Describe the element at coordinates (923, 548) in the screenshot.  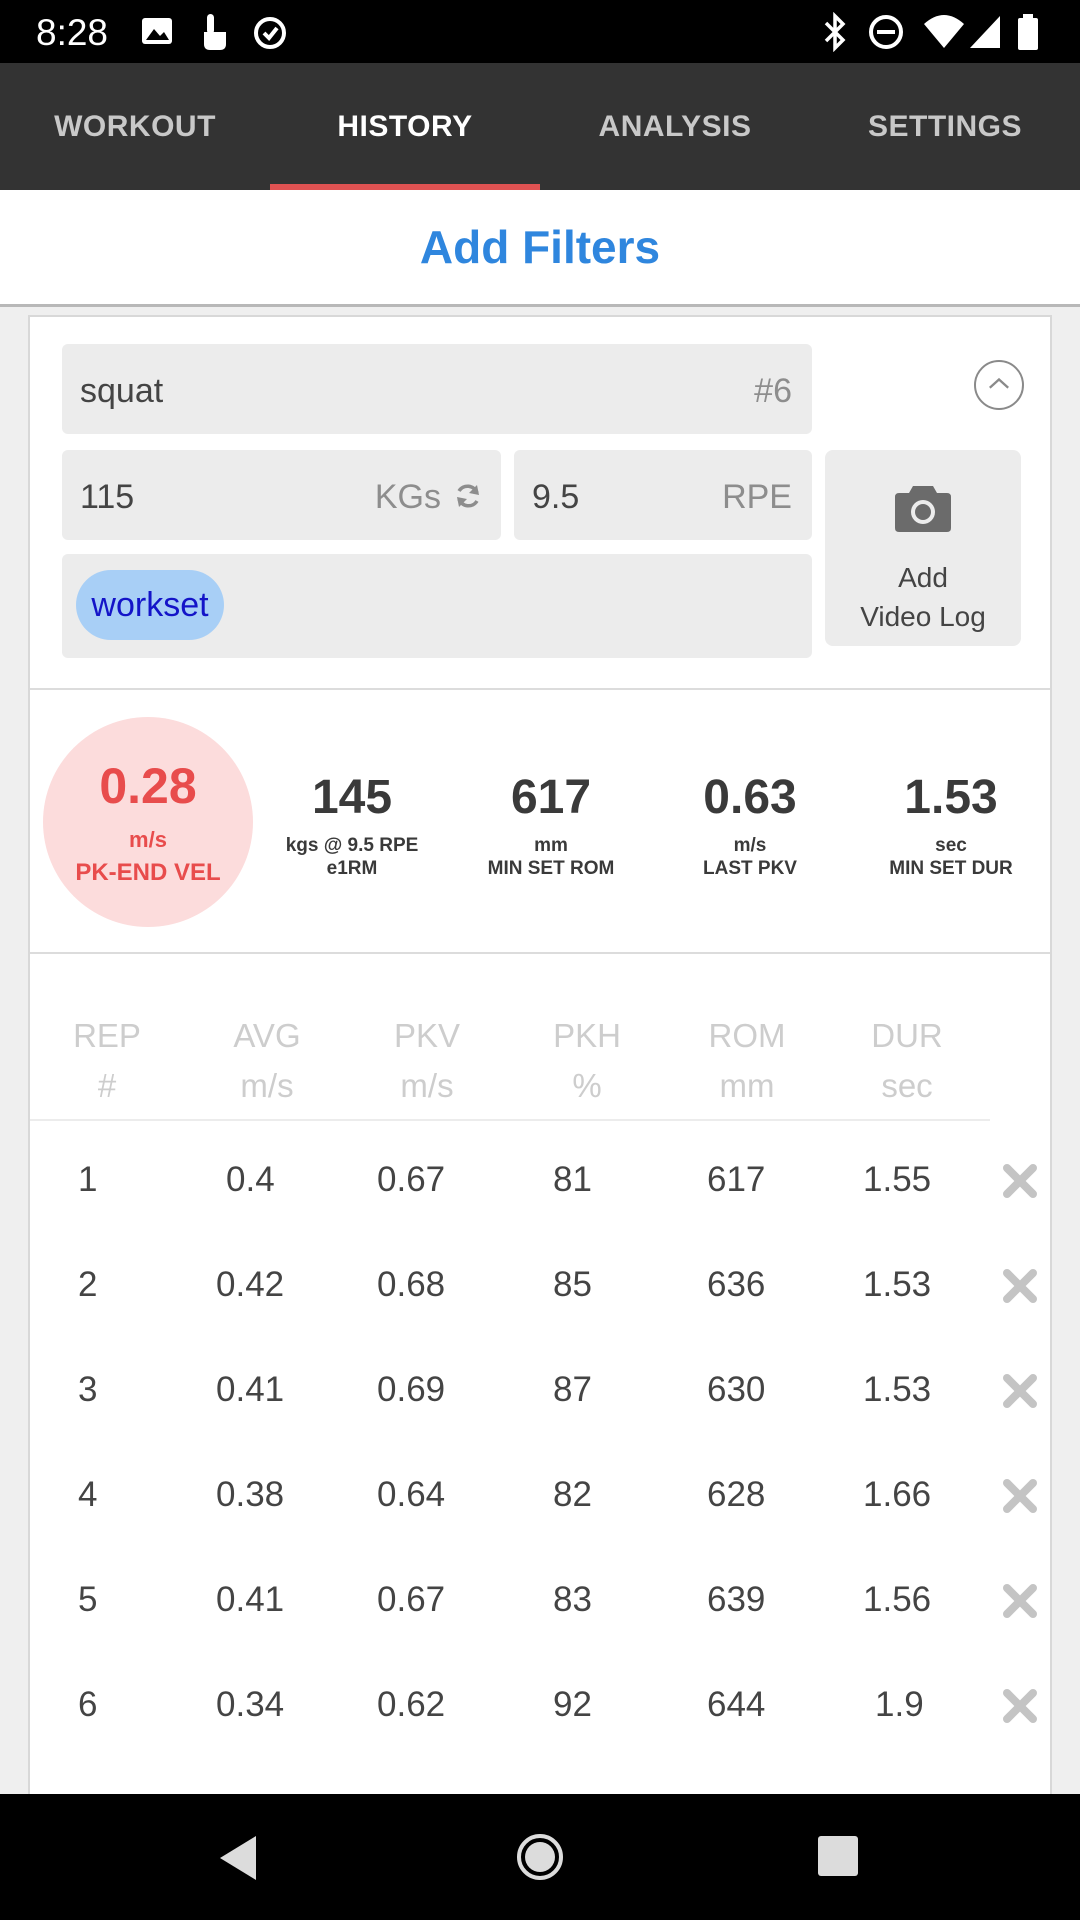
I see `add-video-log-button: Add Video Log` at that location.